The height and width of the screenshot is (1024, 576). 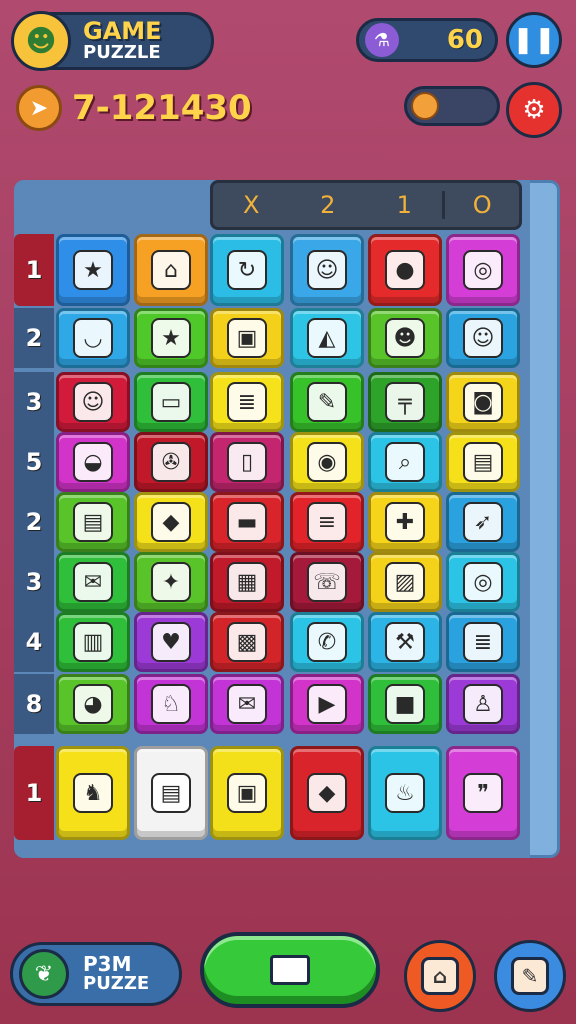 I want to click on energy-value: 60, so click(x=464, y=40).